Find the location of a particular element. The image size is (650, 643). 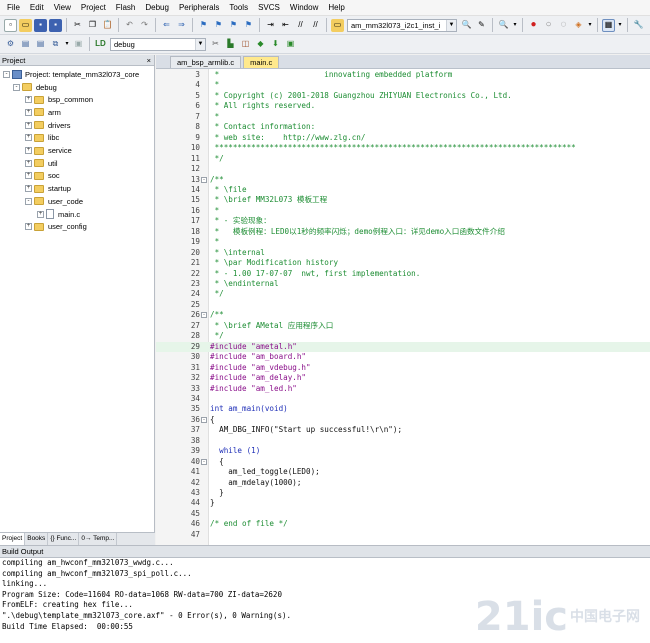

pack-installer-icon: ⬇ is located at coordinates (275, 44).